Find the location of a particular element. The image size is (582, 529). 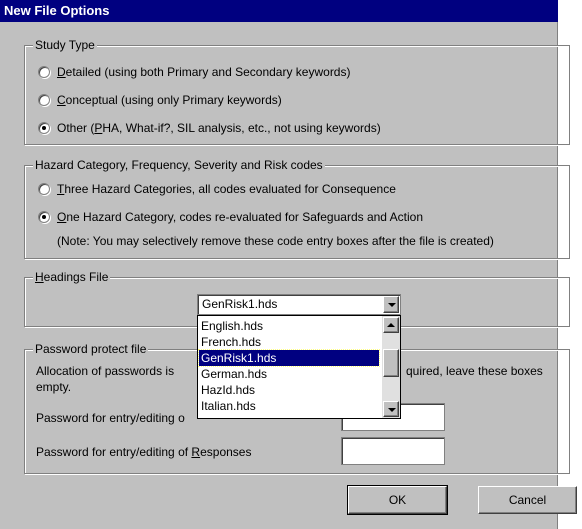

responses-password-input is located at coordinates (393, 451).